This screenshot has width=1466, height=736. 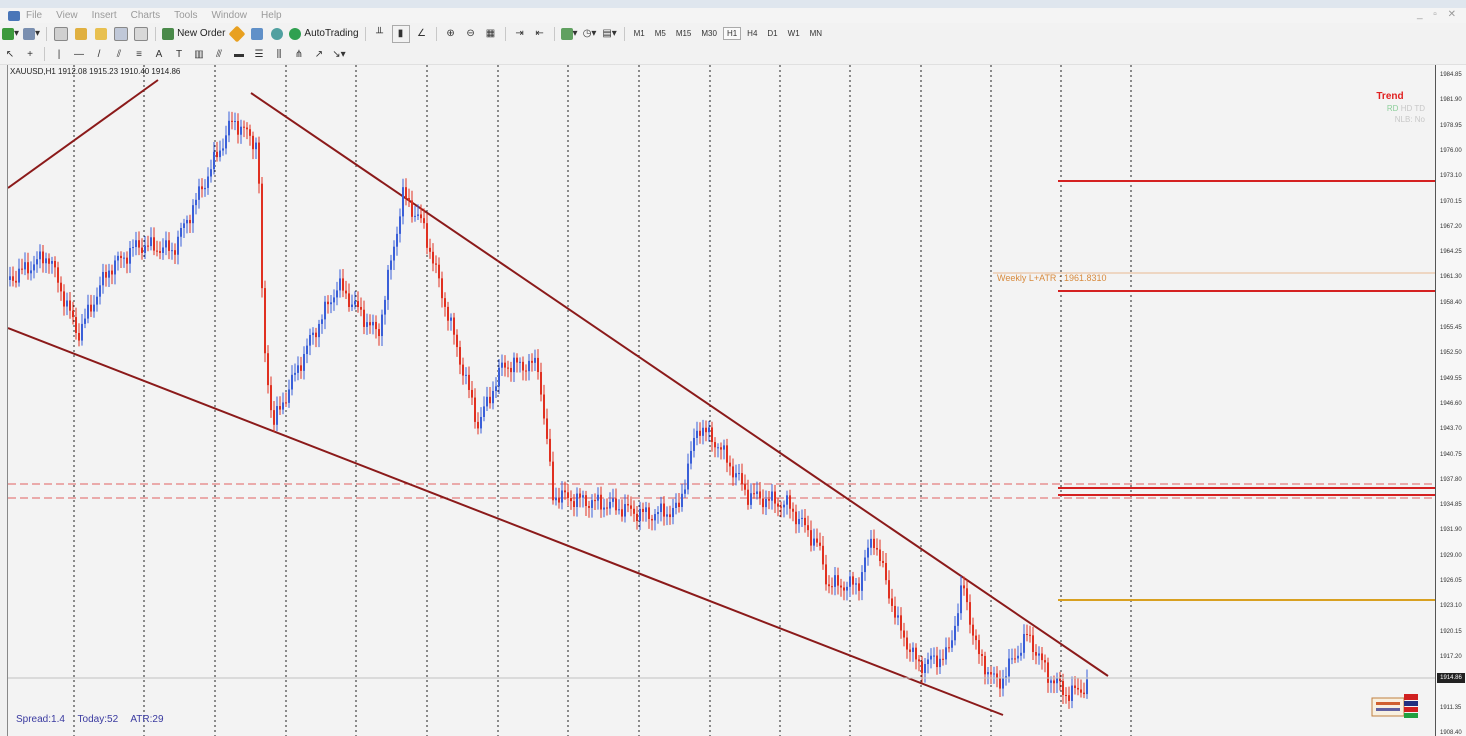 I want to click on cursor-icon: ↖, so click(x=10, y=54).